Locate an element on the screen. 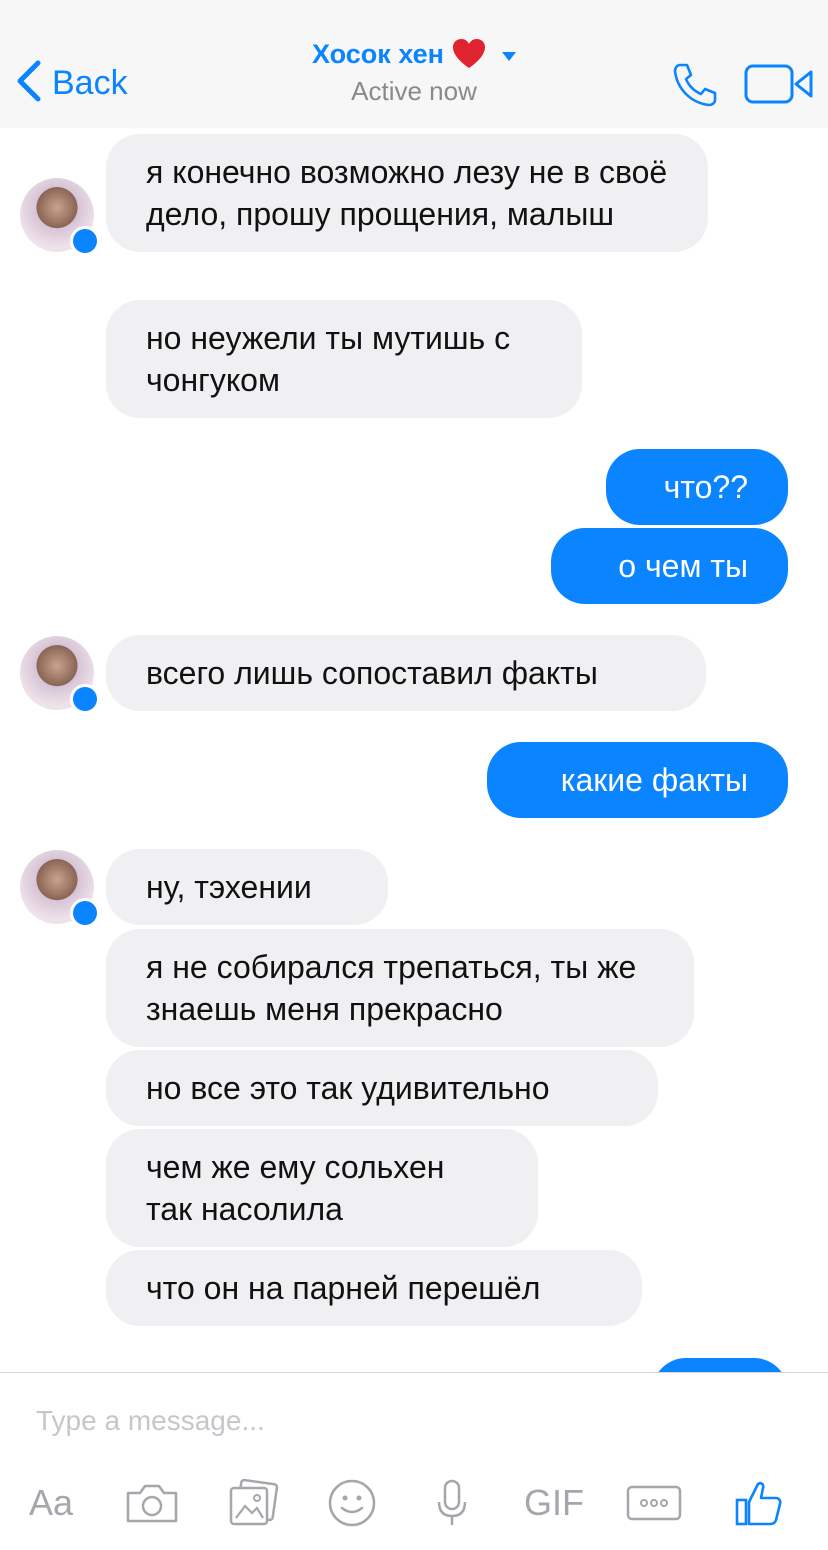  microphone-icon is located at coordinates (452, 1503).